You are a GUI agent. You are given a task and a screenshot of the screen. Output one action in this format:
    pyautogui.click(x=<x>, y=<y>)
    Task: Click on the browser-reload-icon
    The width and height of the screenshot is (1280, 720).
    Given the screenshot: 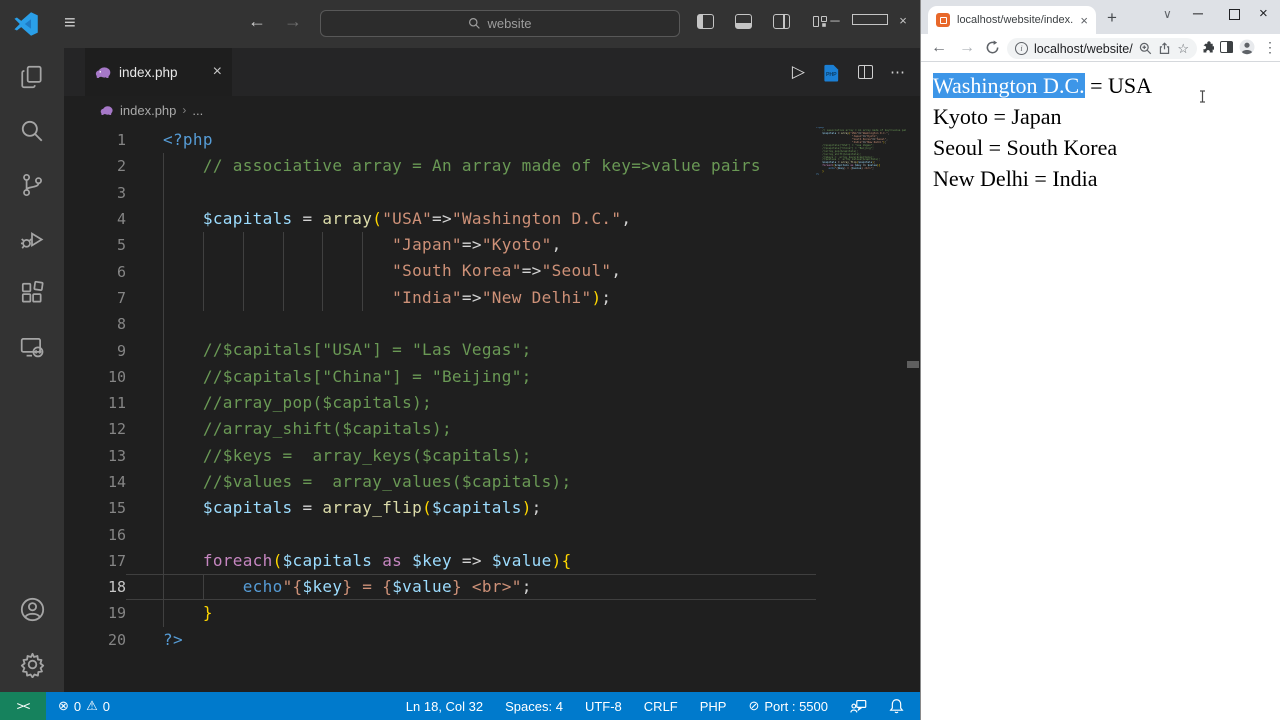 What is the action you would take?
    pyautogui.click(x=992, y=47)
    